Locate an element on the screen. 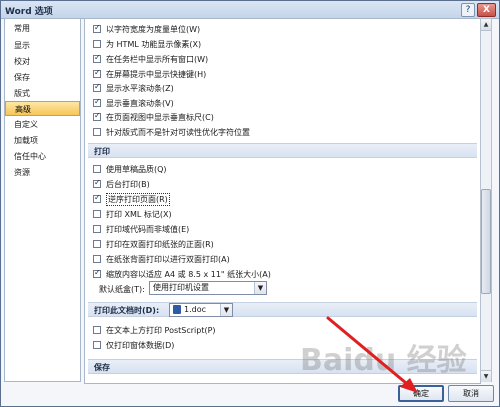 This screenshot has height=407, width=500. option-row: 使用草稿品质(Q) is located at coordinates (130, 169).